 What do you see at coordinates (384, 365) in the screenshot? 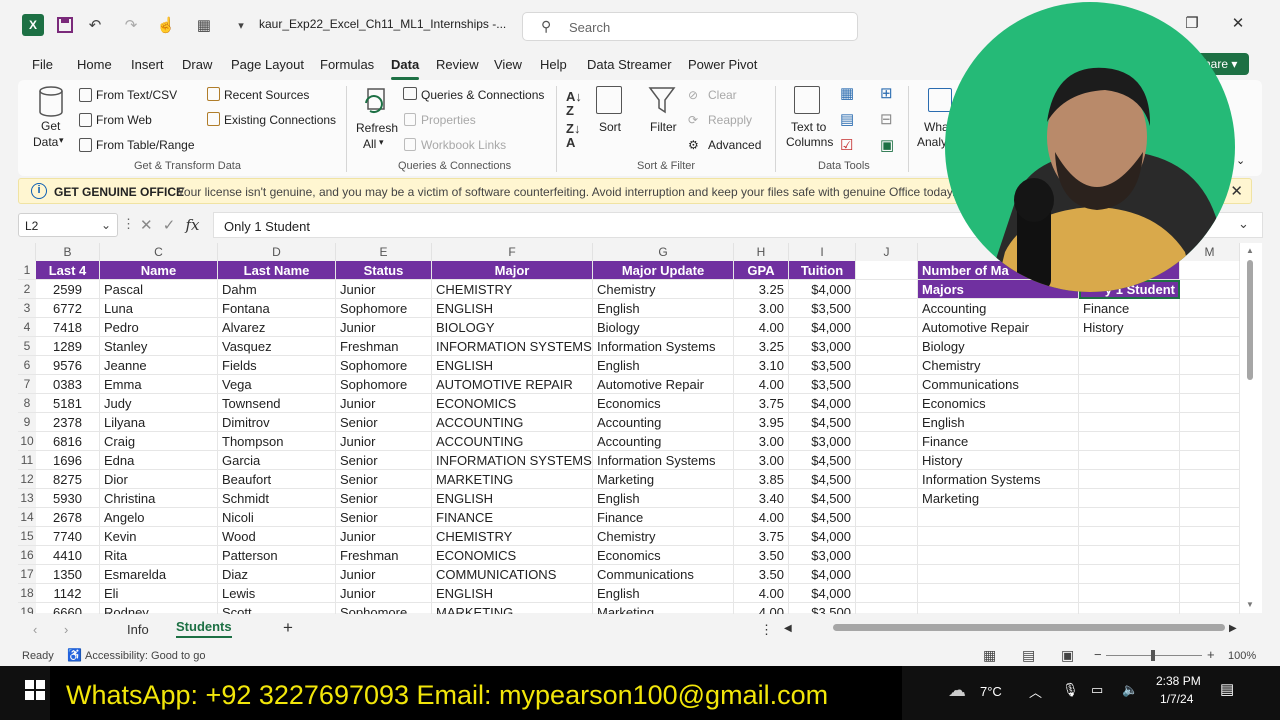
I see `table-cell: Sophomore` at bounding box center [384, 365].